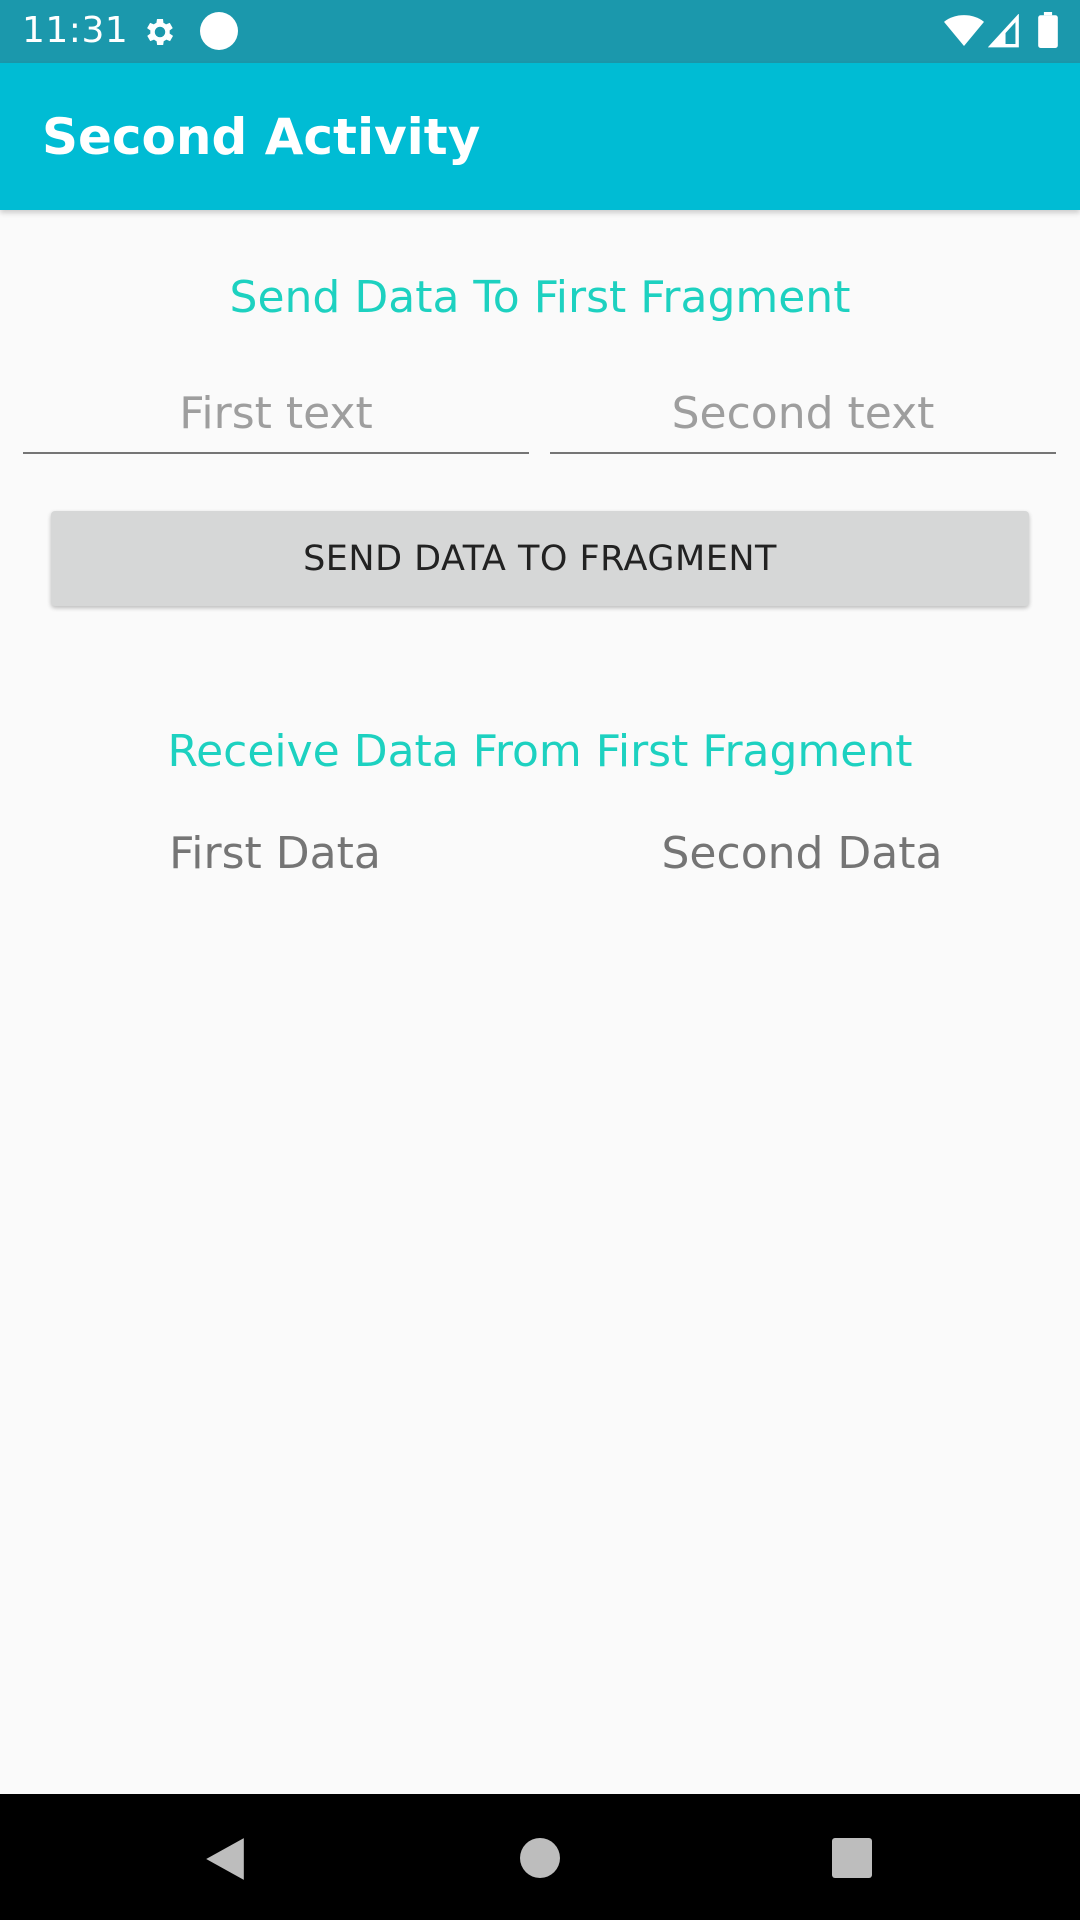 The height and width of the screenshot is (1920, 1080). I want to click on battery-icon, so click(1048, 30).